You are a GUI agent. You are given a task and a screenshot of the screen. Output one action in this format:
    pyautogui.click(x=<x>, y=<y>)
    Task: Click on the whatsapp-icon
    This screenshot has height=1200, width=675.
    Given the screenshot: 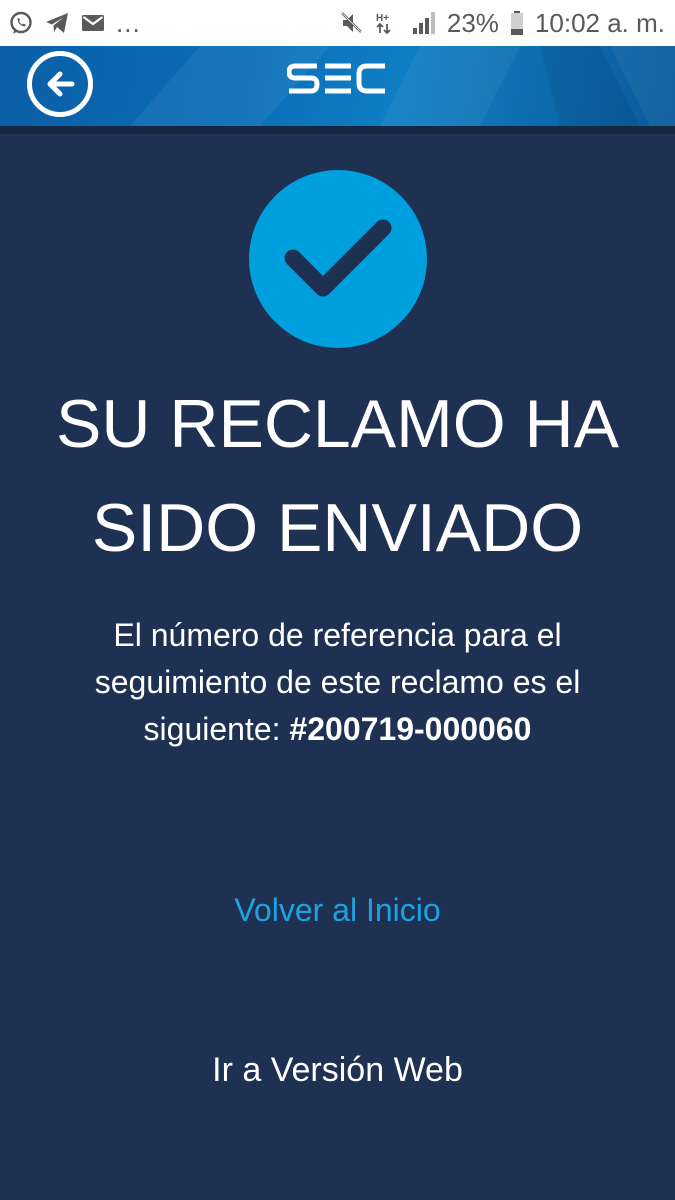 What is the action you would take?
    pyautogui.click(x=21, y=23)
    